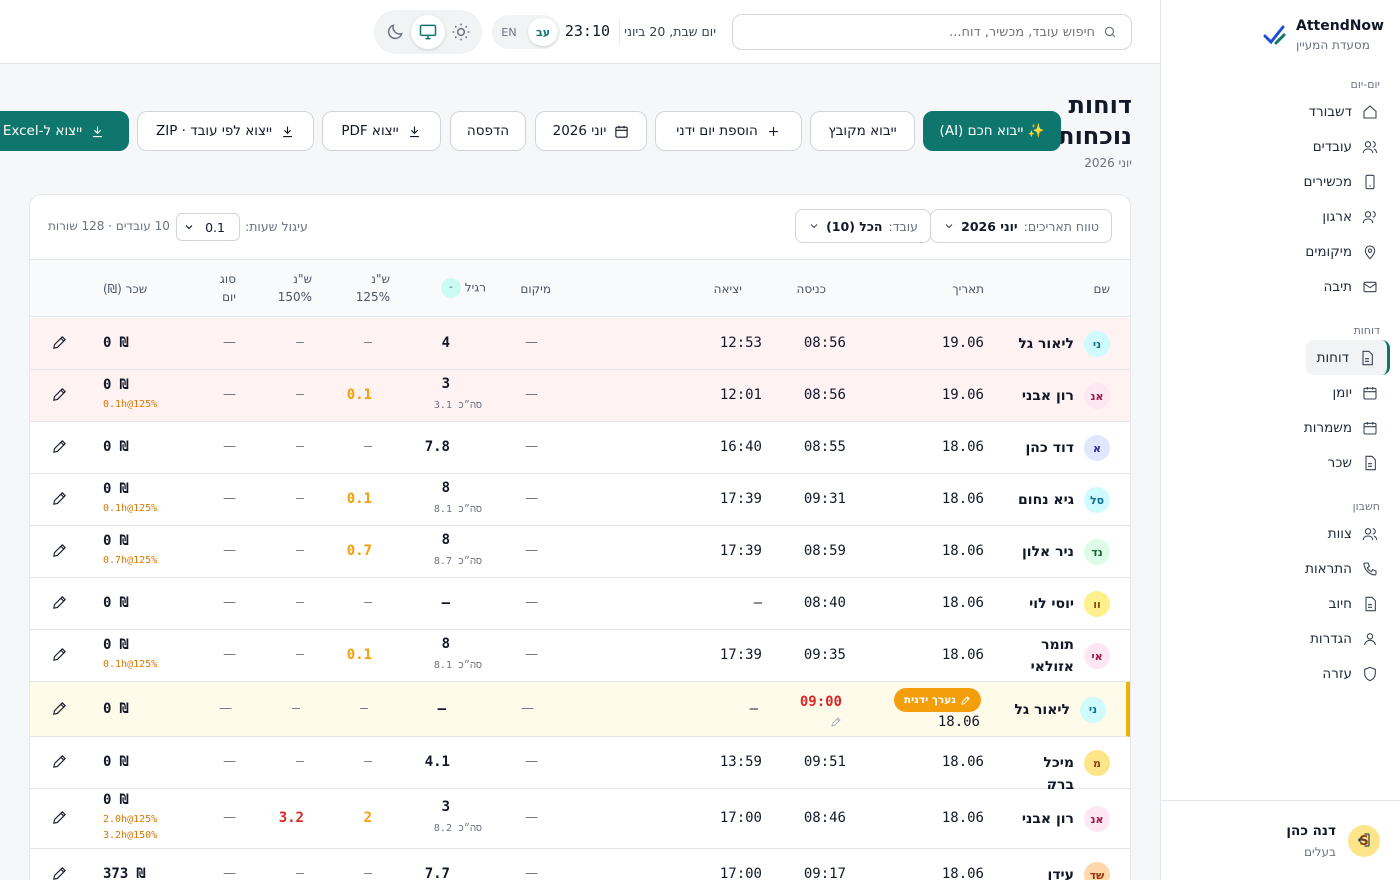  I want to click on sidebar-item-shifts: משמרות, so click(1280, 427).